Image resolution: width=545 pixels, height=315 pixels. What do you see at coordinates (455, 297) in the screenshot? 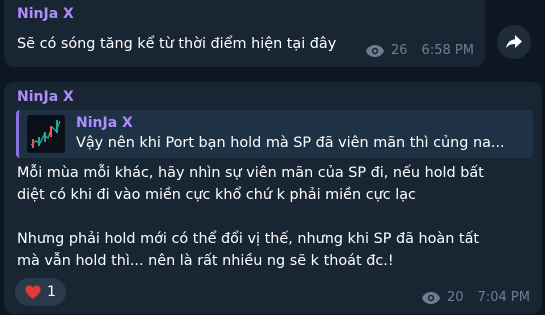
I see `view-count: 20` at bounding box center [455, 297].